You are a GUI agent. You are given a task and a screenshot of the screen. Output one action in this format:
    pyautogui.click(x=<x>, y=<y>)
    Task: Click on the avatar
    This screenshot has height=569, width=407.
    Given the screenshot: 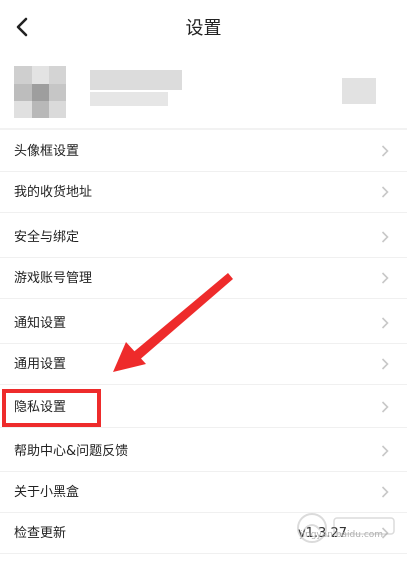 What is the action you would take?
    pyautogui.click(x=40, y=92)
    